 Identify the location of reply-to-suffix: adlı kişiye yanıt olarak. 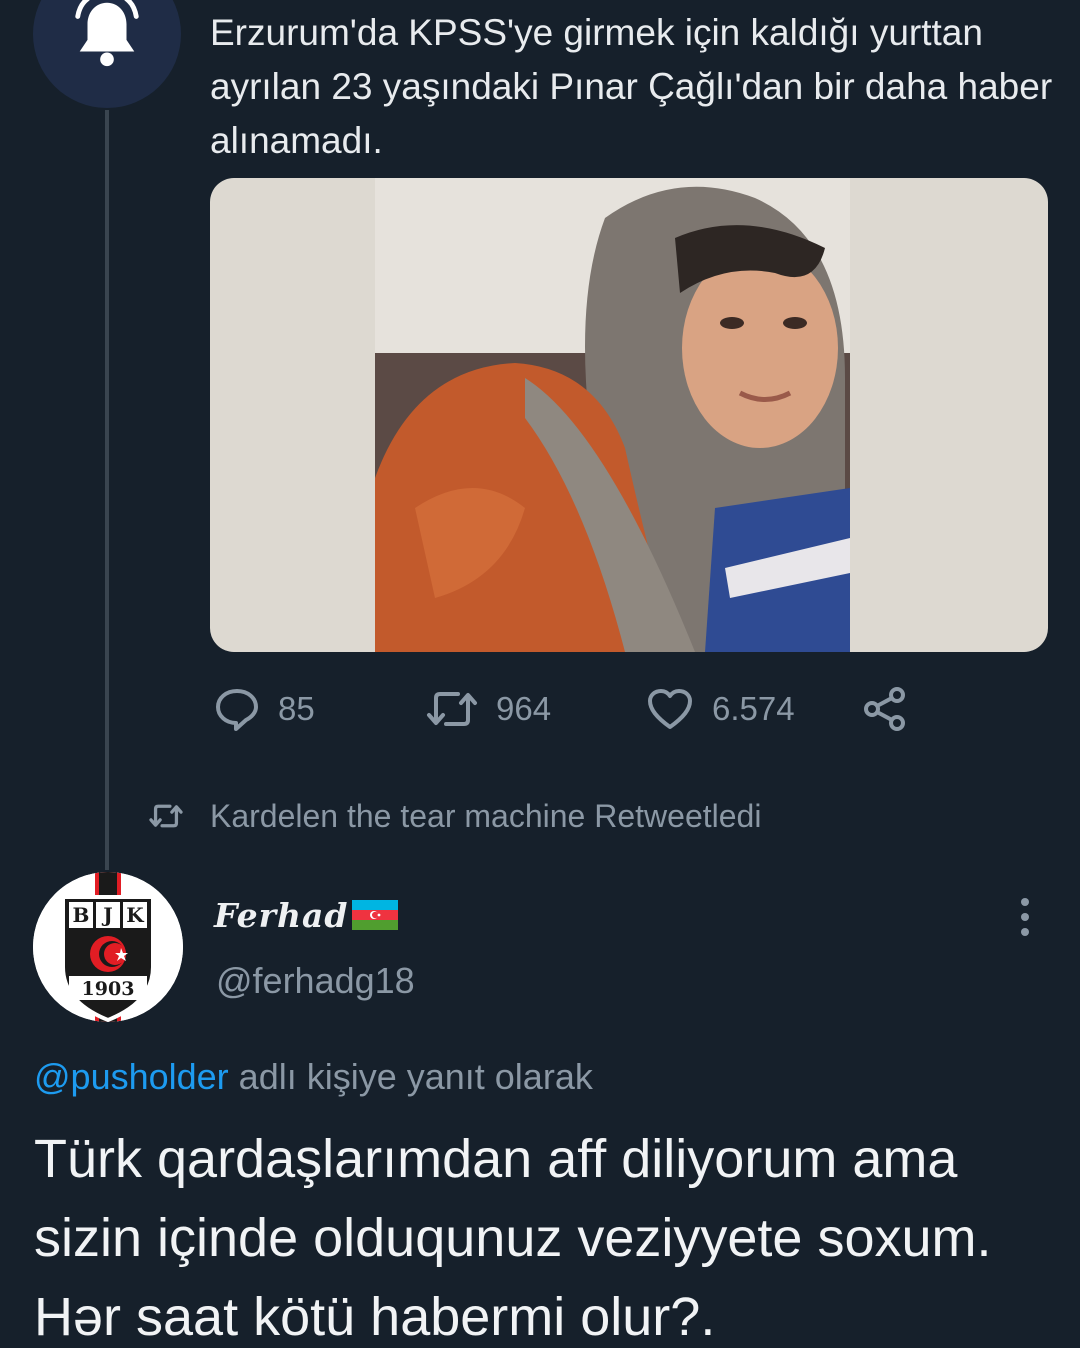
(410, 1076).